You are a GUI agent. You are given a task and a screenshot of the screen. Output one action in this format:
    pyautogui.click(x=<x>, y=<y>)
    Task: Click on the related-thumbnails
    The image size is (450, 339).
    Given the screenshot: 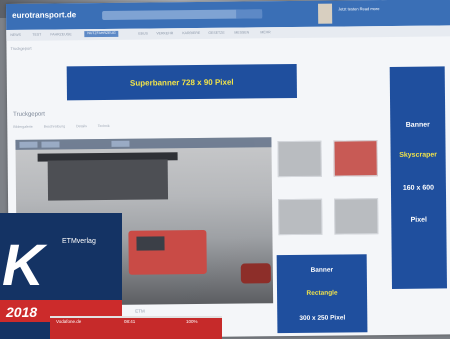 What is the action you would take?
    pyautogui.click(x=332, y=195)
    